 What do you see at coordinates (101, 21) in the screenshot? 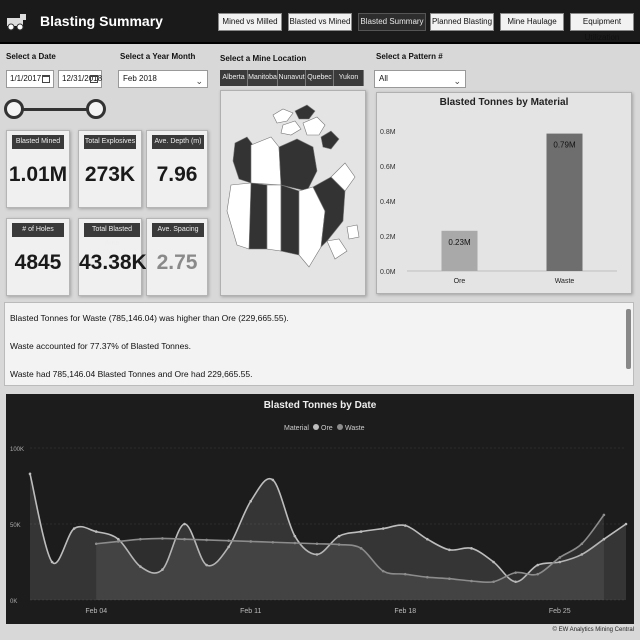
I see `page-title: Blasting Summary` at bounding box center [101, 21].